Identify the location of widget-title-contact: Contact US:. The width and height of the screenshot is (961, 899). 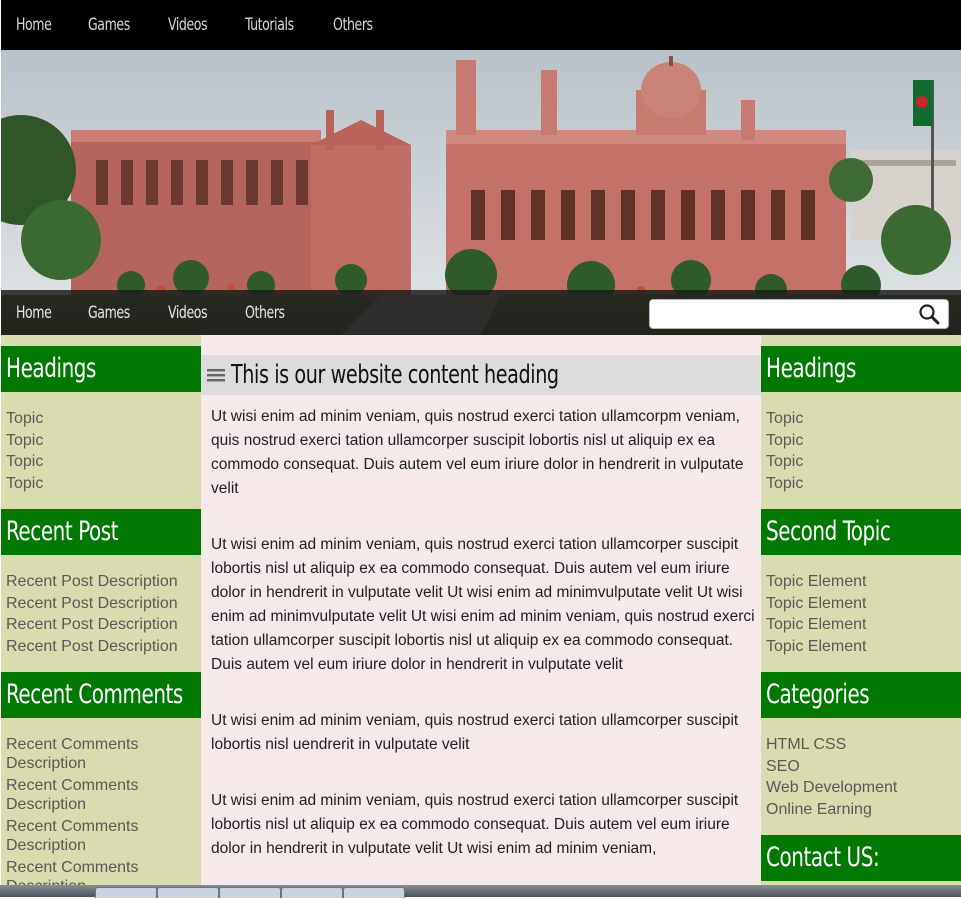
(861, 858).